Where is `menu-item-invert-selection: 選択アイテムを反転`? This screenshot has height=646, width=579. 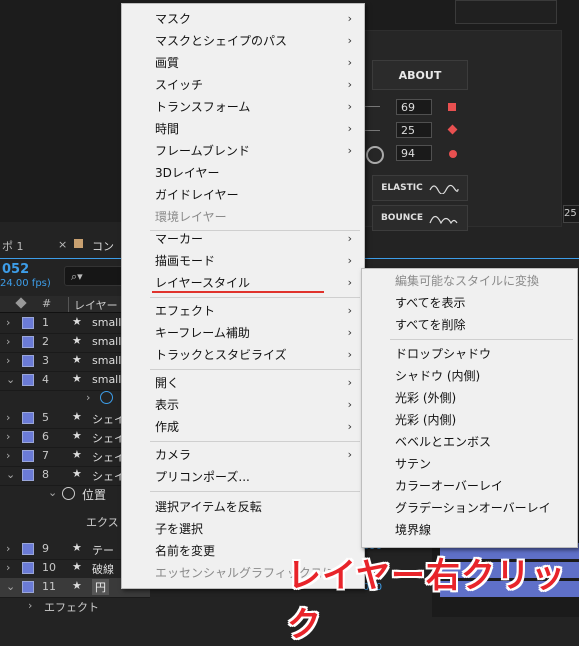
menu-item-invert-selection: 選択アイテムを反転 is located at coordinates (243, 507).